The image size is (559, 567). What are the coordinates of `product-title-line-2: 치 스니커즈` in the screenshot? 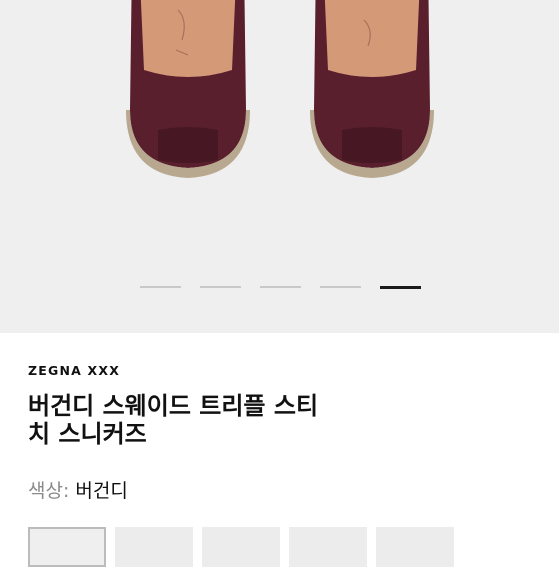 It's located at (87, 434).